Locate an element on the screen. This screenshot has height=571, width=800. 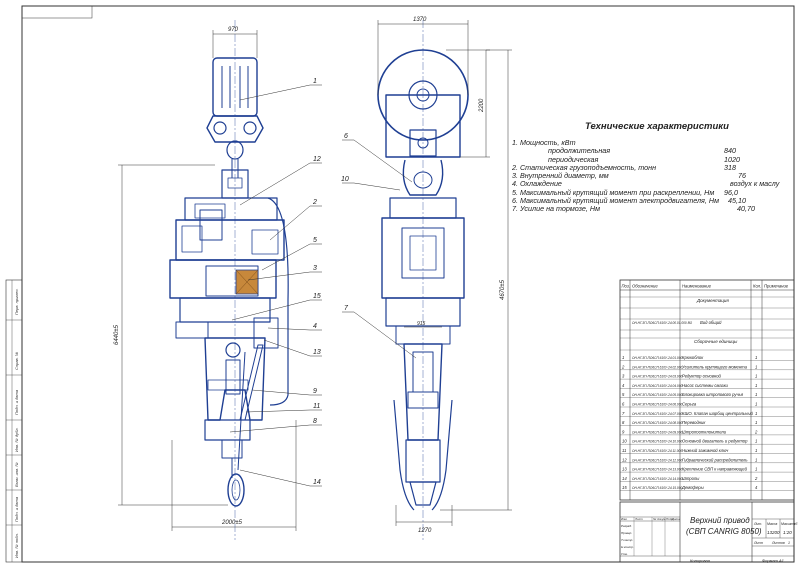
bom-code: ОН.НГ.ЗП-ПО6СП.610У-24.03.000 is located at coordinates (657, 377).